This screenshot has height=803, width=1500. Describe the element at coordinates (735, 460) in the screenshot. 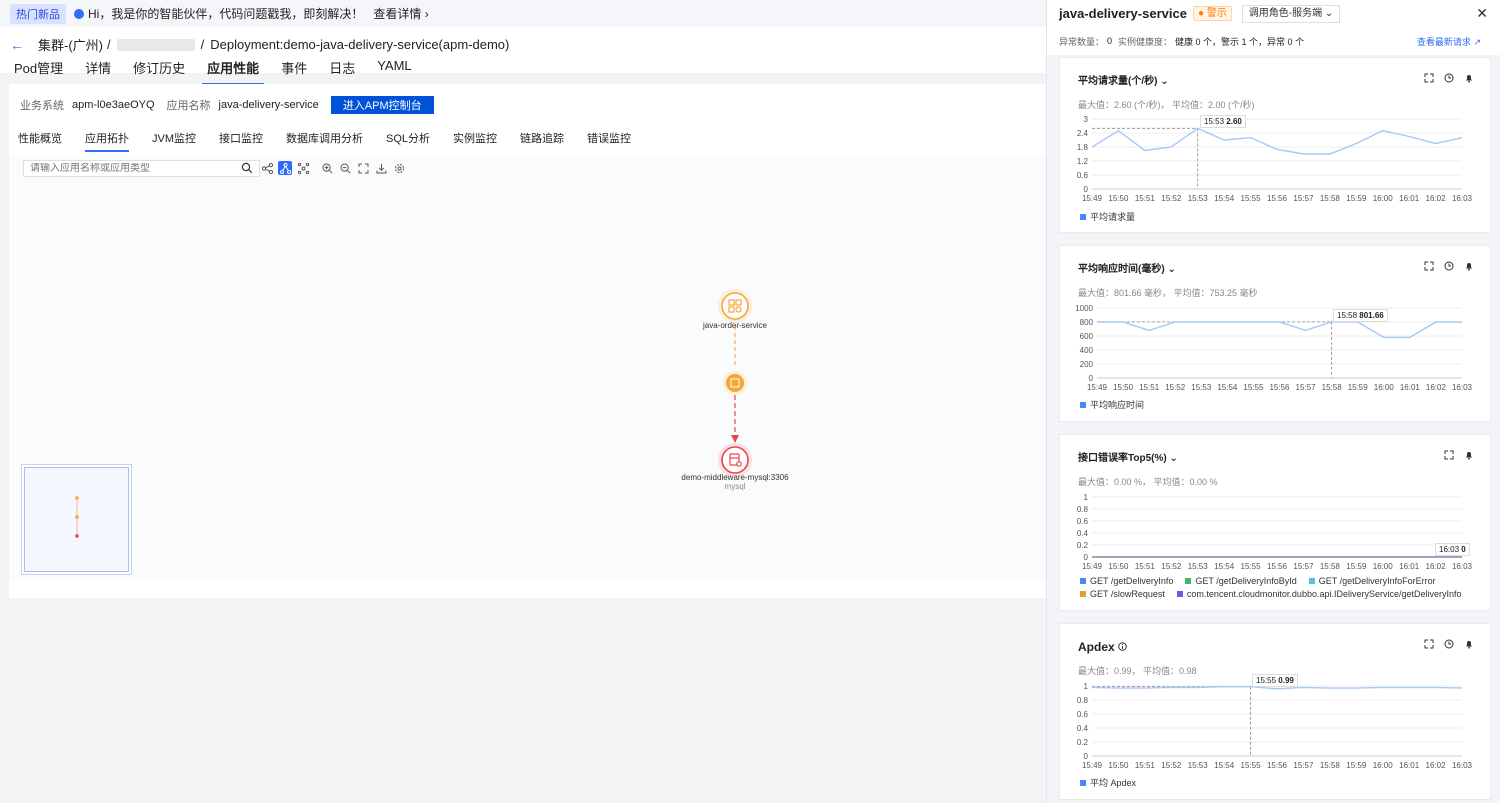

I see `node-mysql` at that location.